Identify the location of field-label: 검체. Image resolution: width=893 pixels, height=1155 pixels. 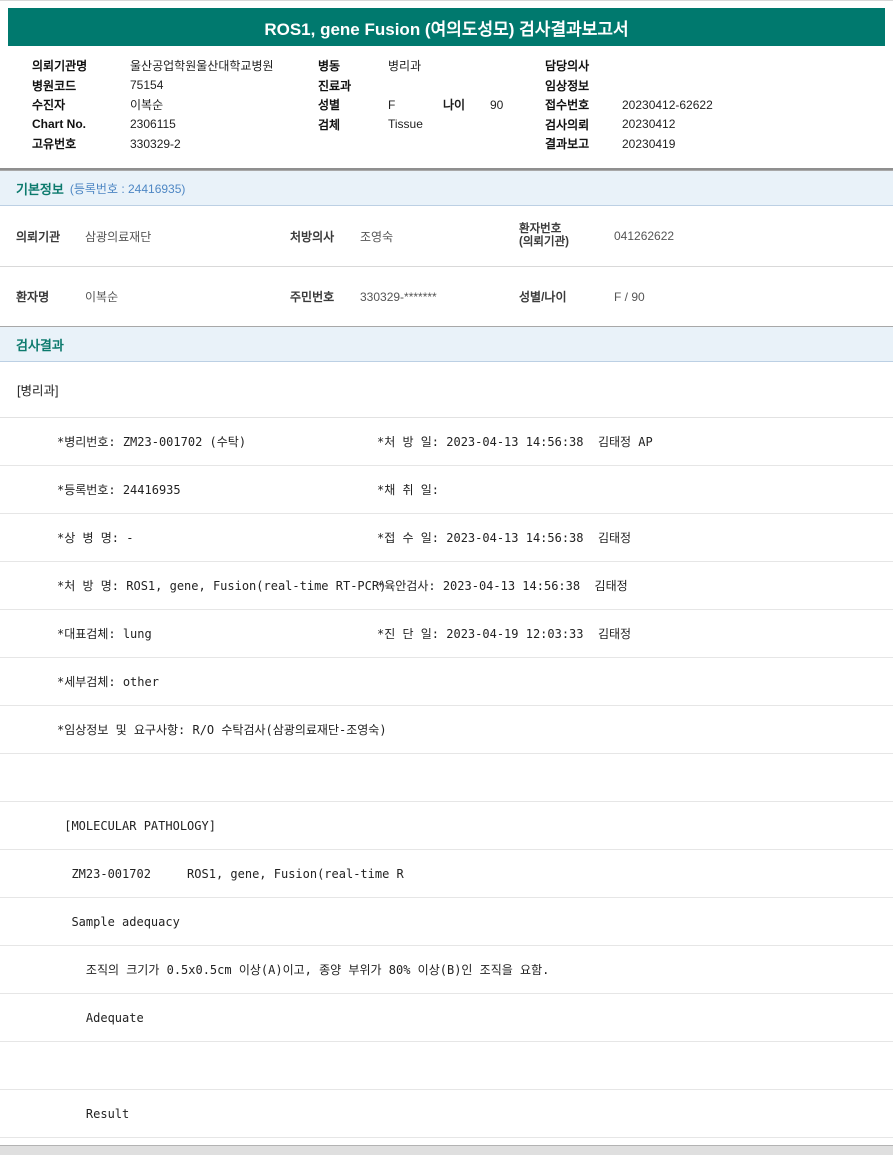
(329, 124).